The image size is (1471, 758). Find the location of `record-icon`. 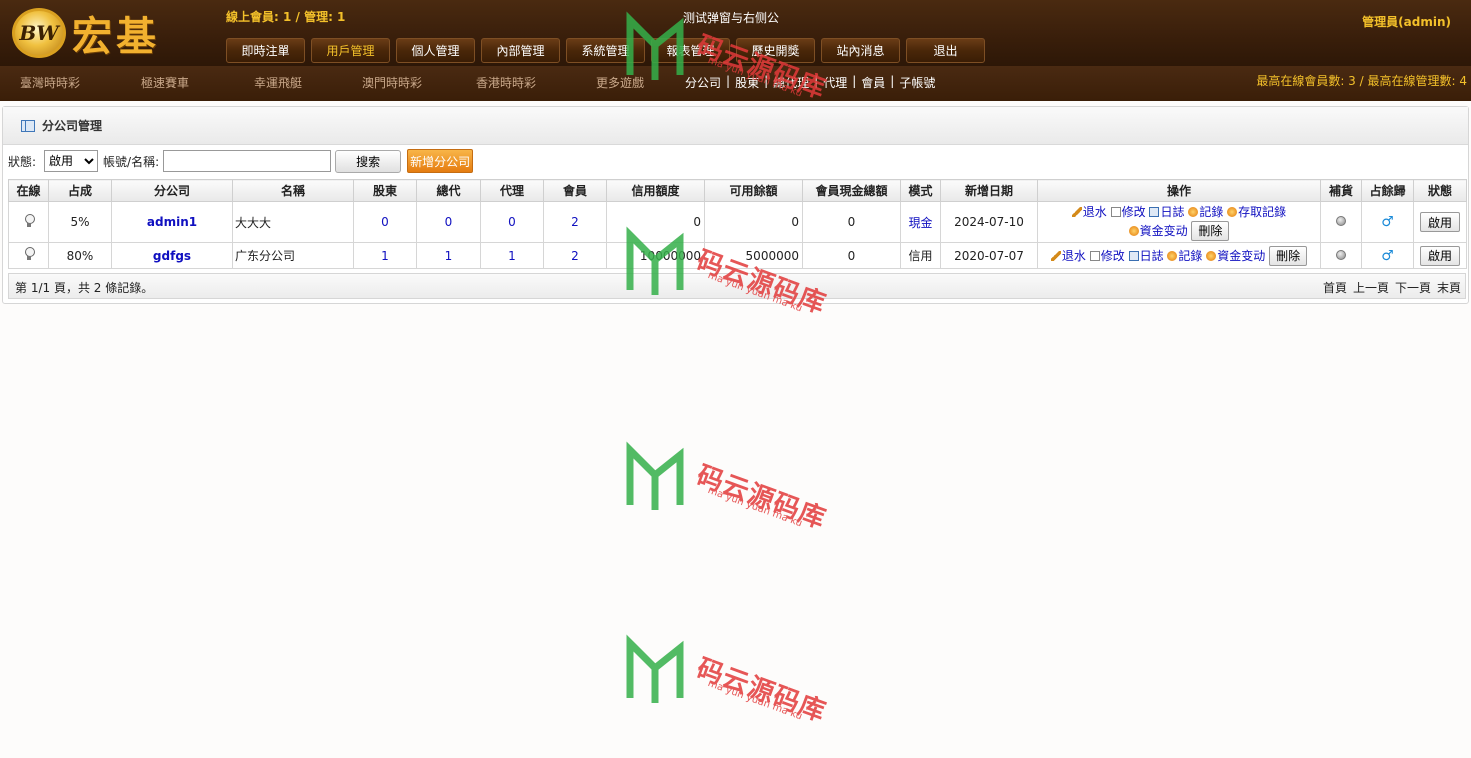

record-icon is located at coordinates (1193, 211).